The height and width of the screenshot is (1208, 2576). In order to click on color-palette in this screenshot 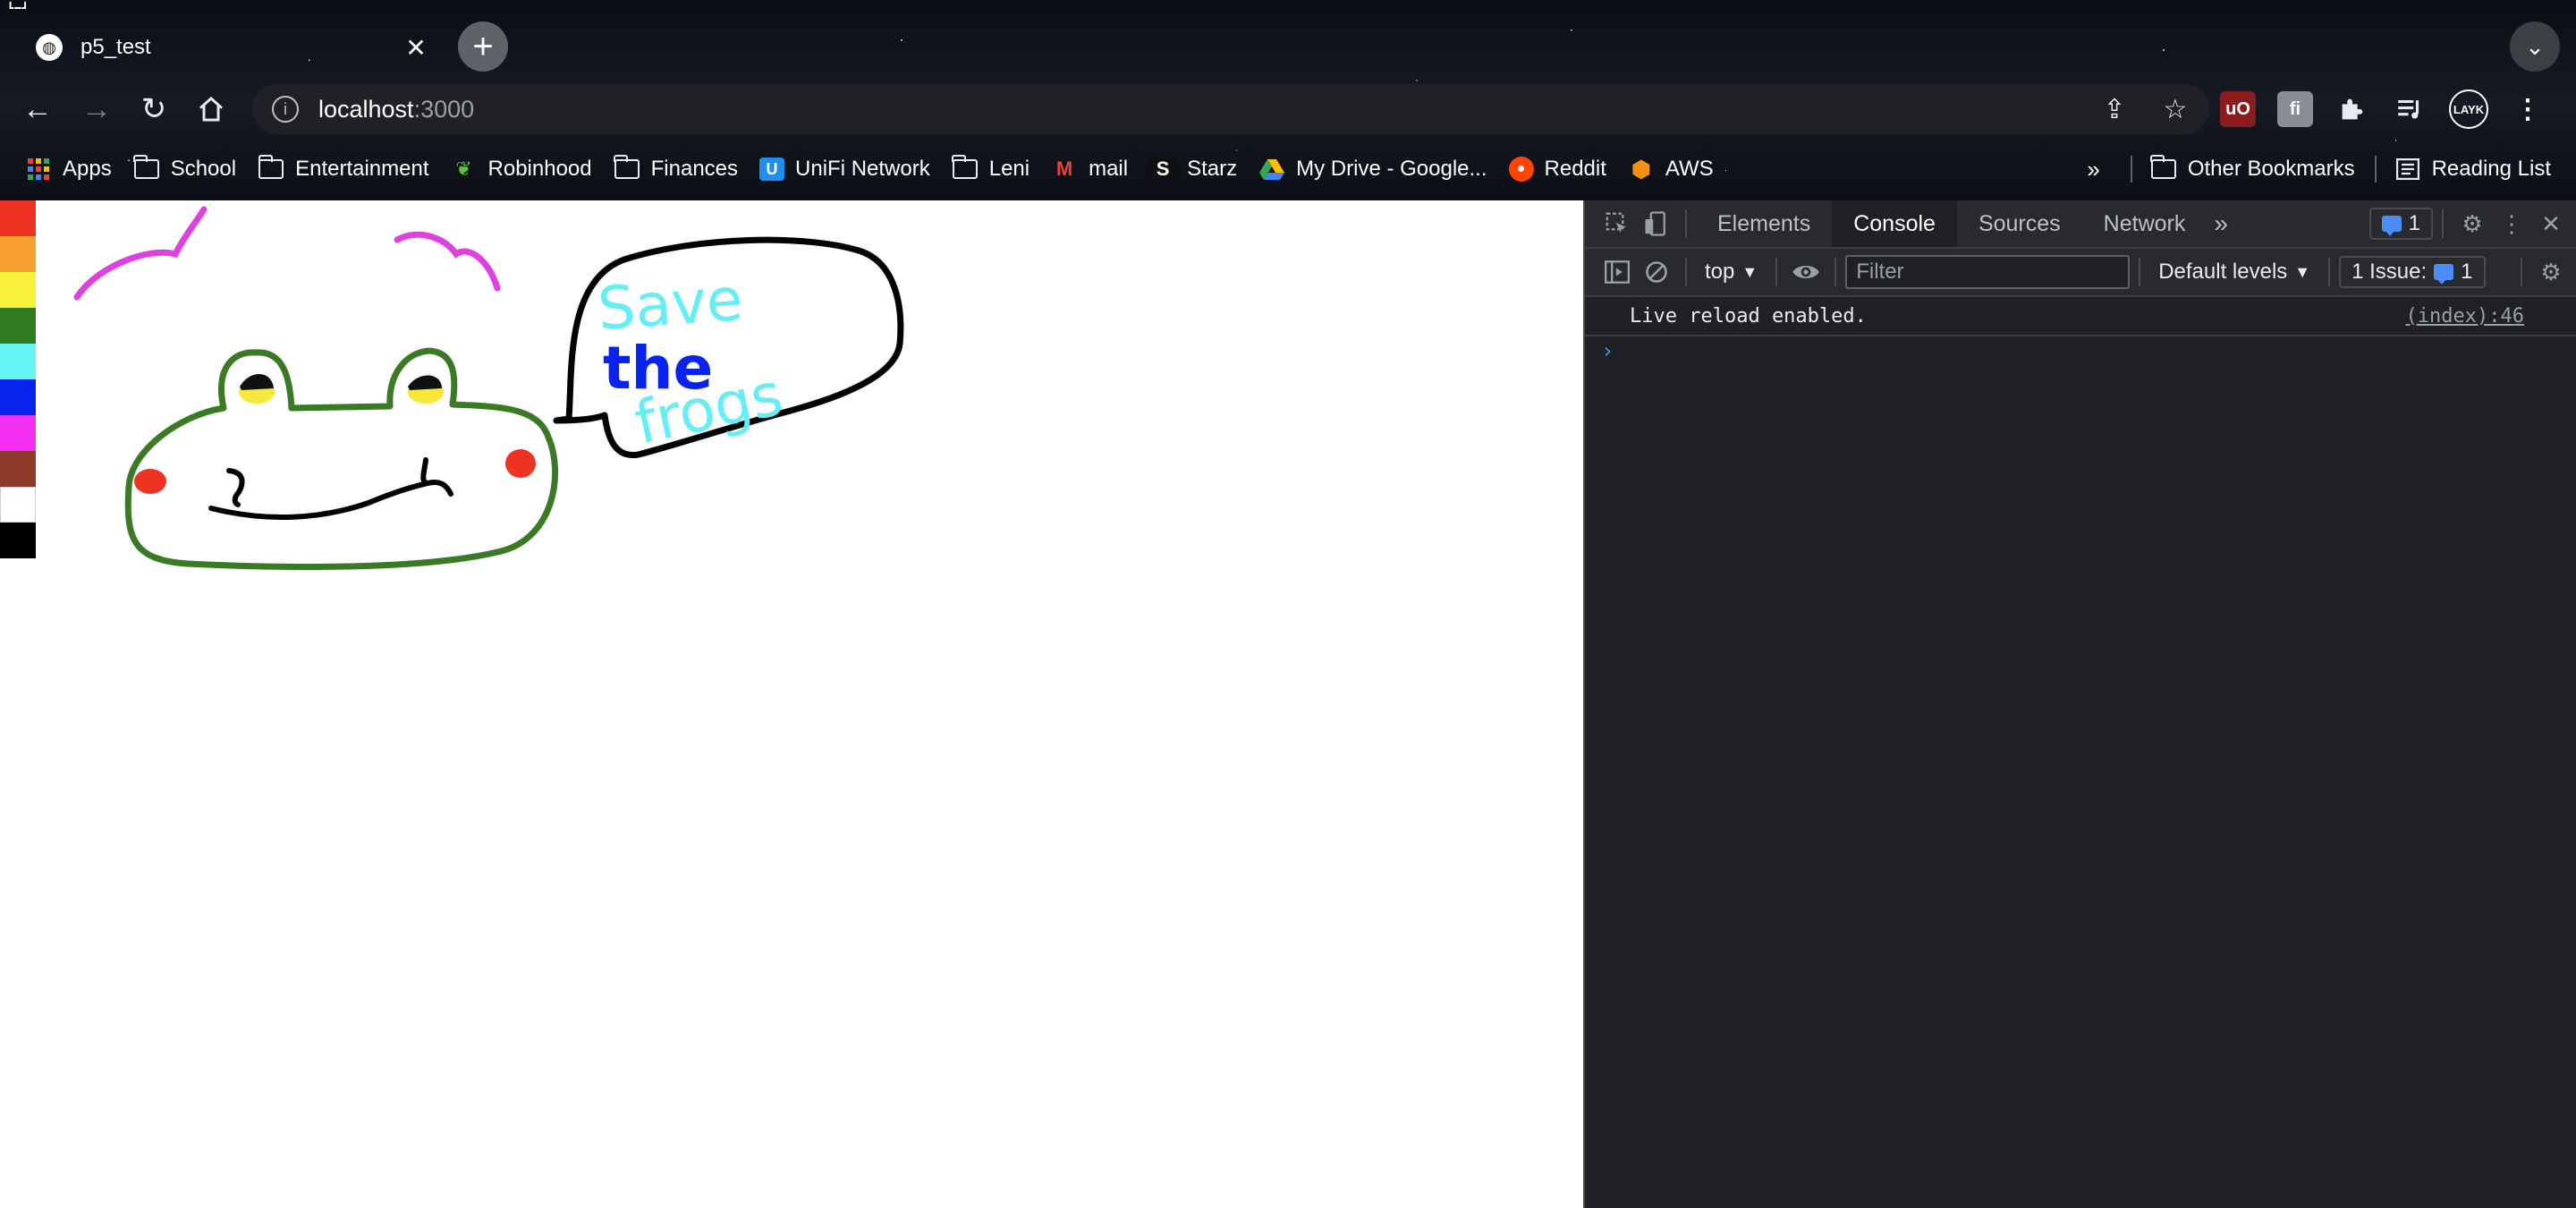, I will do `click(18, 379)`.